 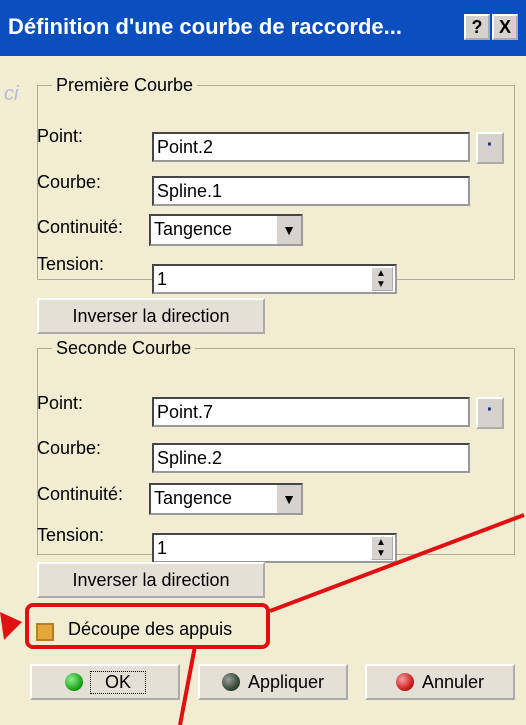 I want to click on arrow-head-left, so click(x=11, y=626).